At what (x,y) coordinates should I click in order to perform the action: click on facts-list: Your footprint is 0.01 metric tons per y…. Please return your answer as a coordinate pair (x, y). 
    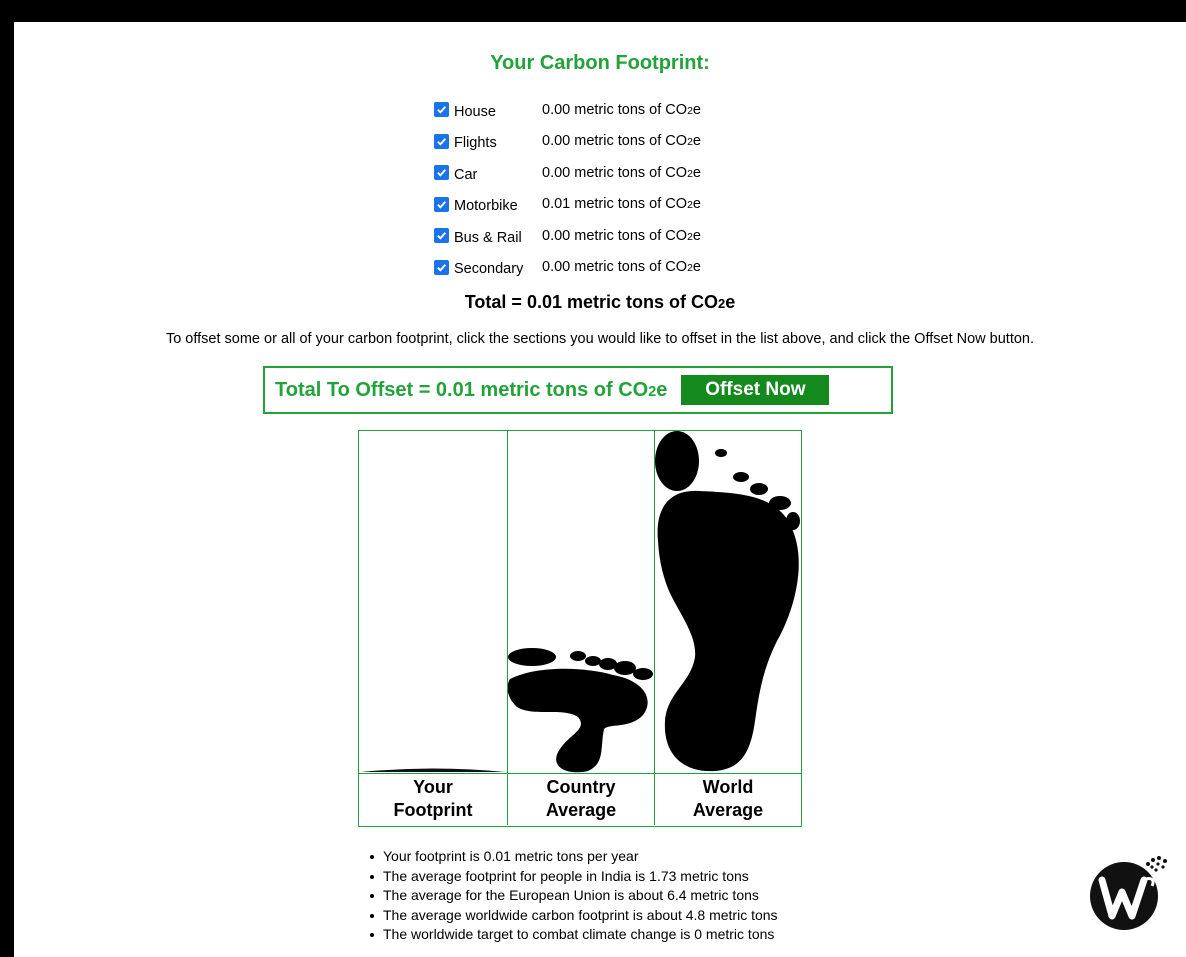
    Looking at the image, I should click on (572, 897).